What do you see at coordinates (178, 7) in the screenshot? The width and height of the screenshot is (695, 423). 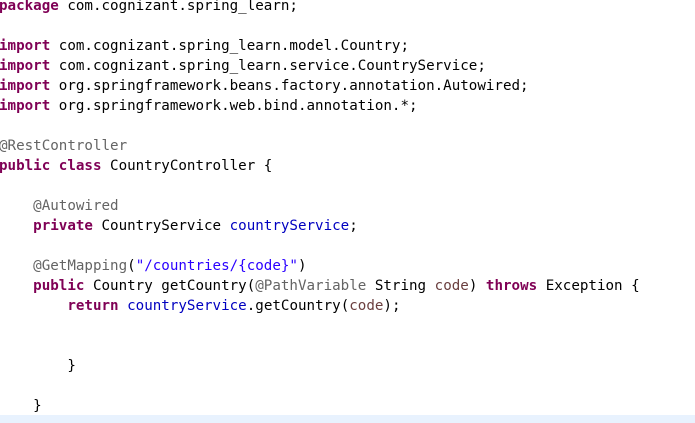 I see `package-name: com.cognizant.spring_learn;` at bounding box center [178, 7].